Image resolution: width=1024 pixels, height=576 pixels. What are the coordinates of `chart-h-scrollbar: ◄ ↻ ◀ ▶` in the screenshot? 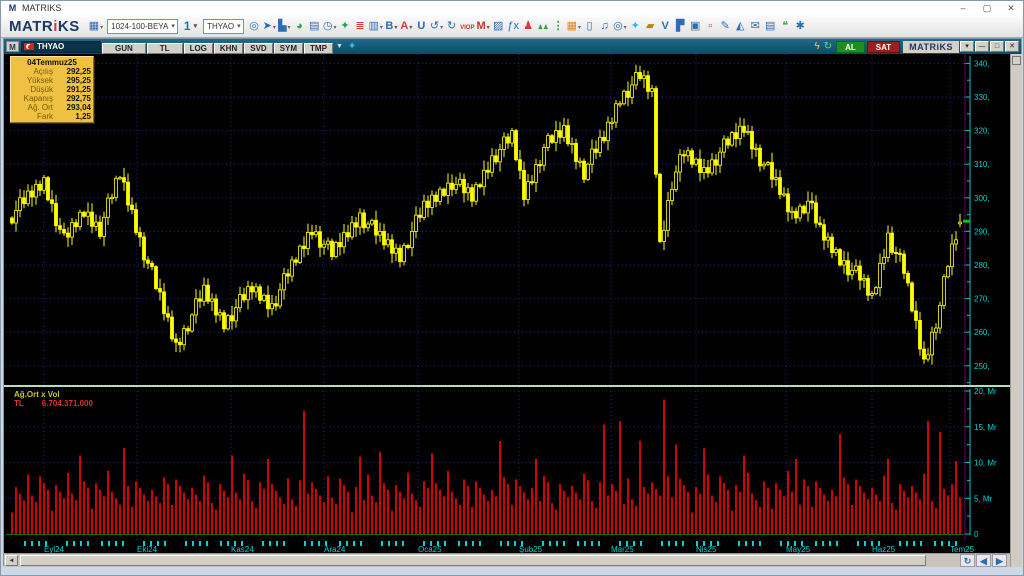 It's located at (507, 560).